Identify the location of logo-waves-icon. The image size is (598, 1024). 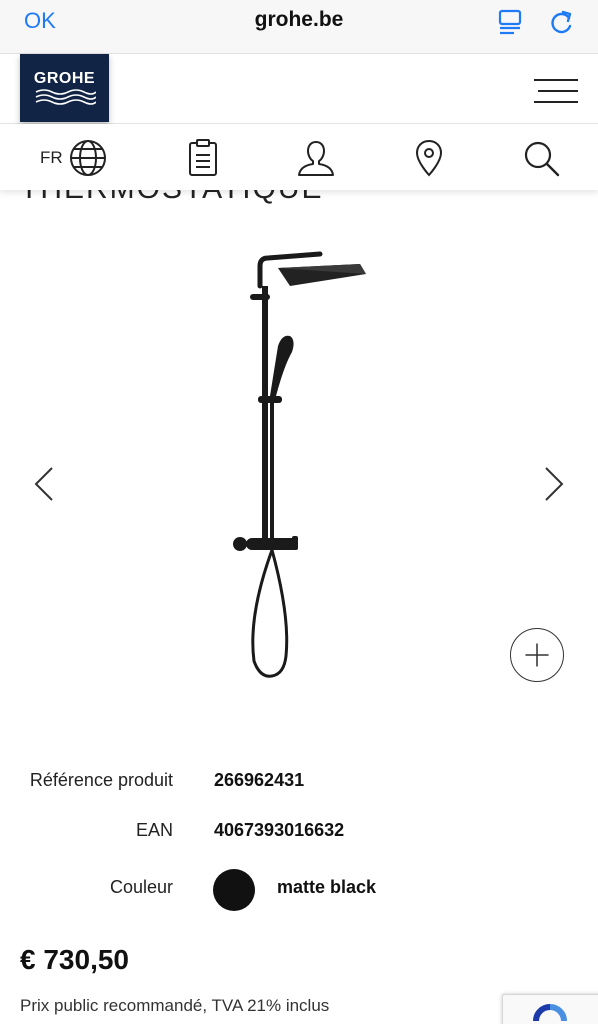
(65, 97).